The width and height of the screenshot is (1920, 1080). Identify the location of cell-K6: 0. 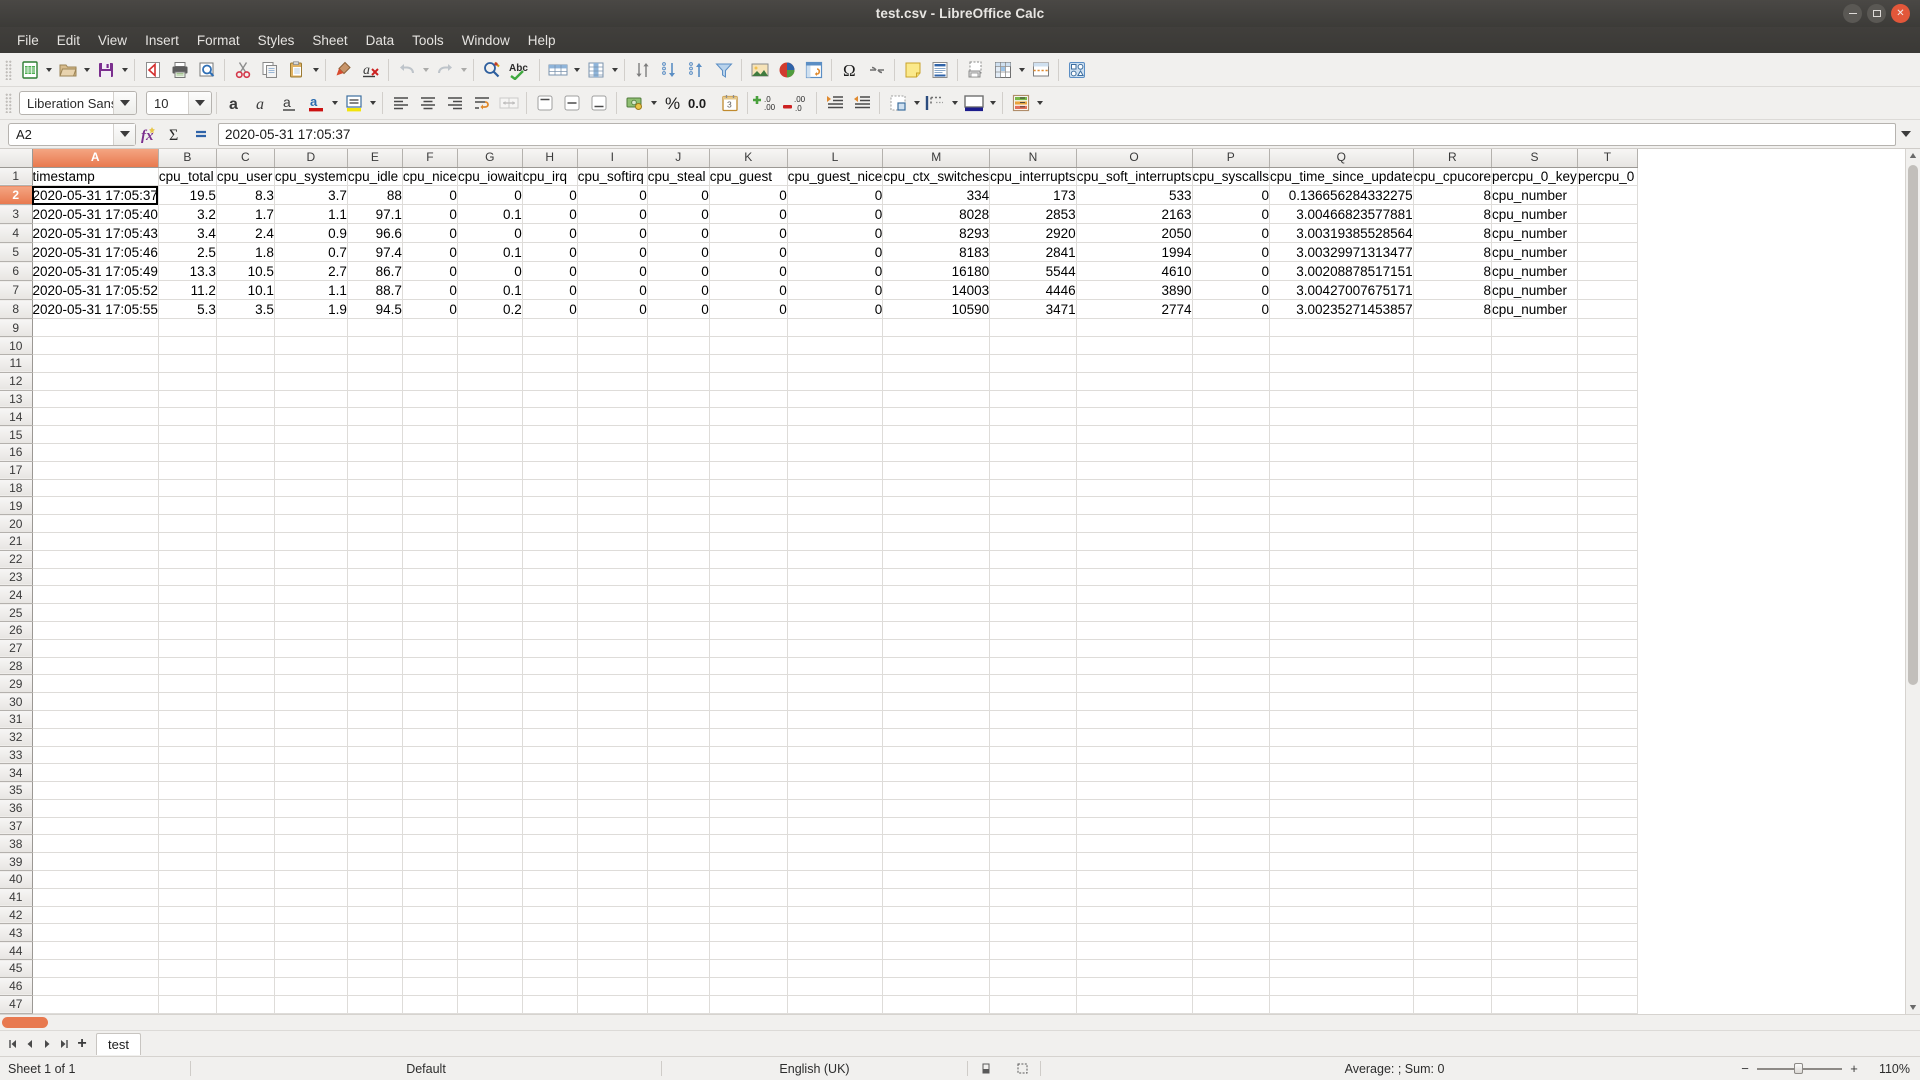
(748, 271).